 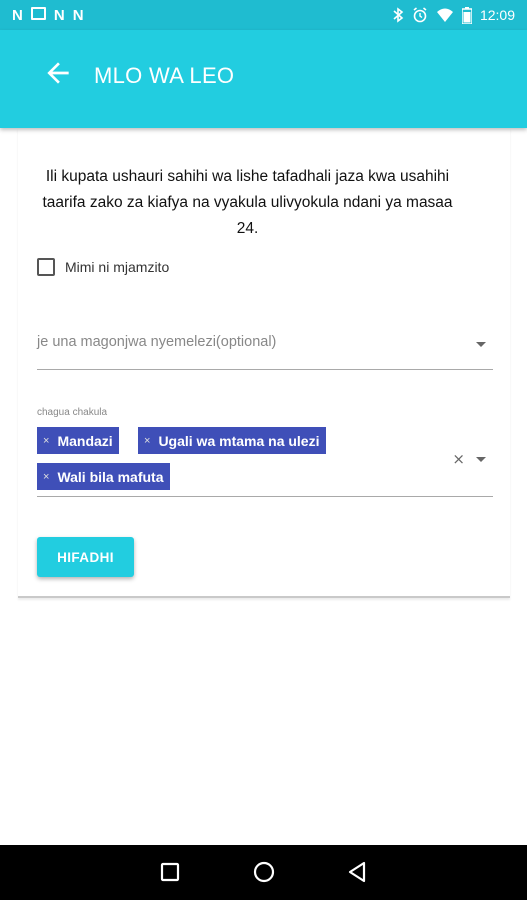 What do you see at coordinates (157, 342) in the screenshot?
I see `disease-select-placeholder: je una magonjwa nyemelezi(optional)` at bounding box center [157, 342].